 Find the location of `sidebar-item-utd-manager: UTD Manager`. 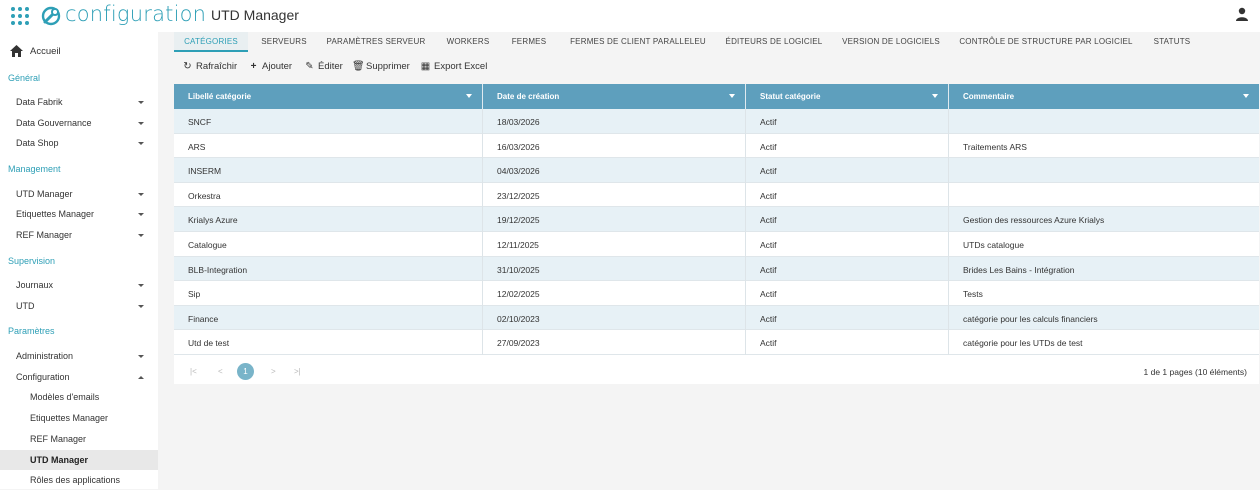

sidebar-item-utd-manager: UTD Manager is located at coordinates (79, 194).